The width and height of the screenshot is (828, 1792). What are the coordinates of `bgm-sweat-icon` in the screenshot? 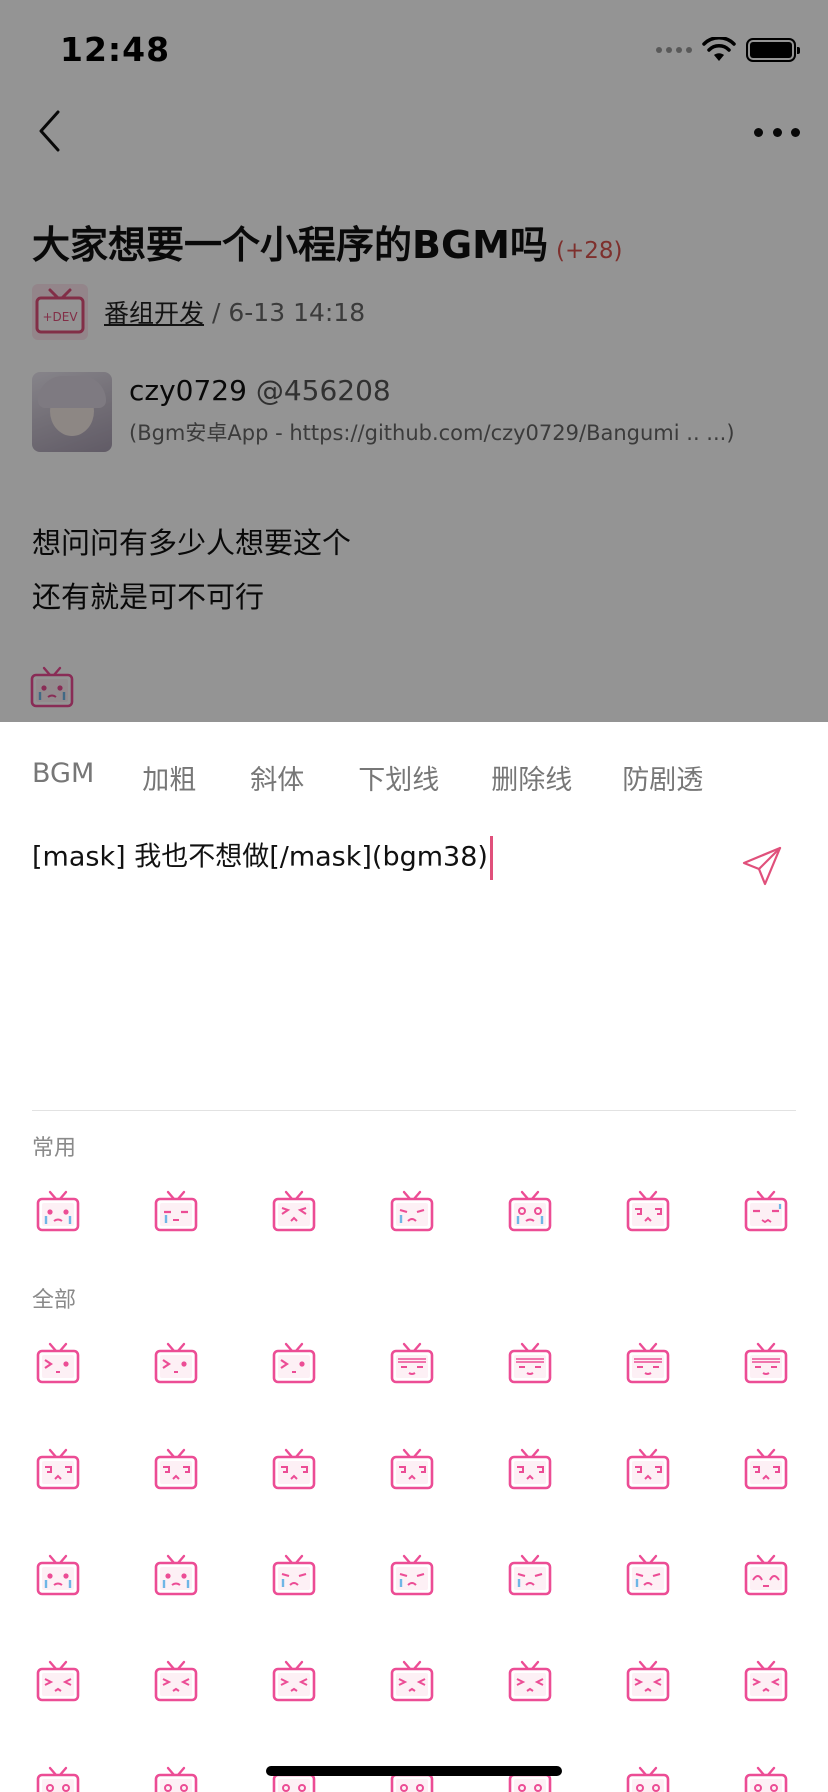 It's located at (766, 1212).